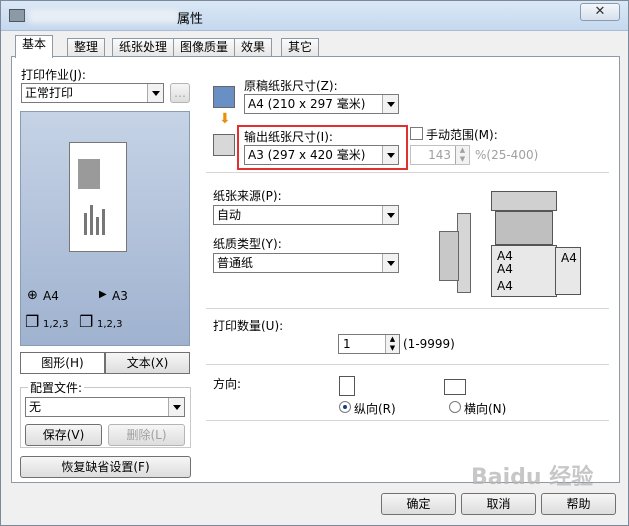  What do you see at coordinates (103, 294) in the screenshot?
I see `arrow-right-icon: ▶` at bounding box center [103, 294].